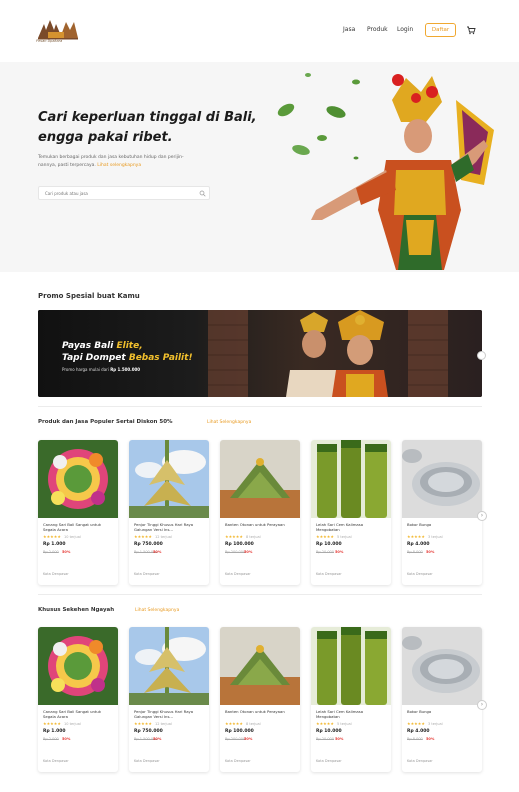 This screenshot has width=519, height=792. I want to click on nav-link-jasa: Jasa, so click(349, 29).